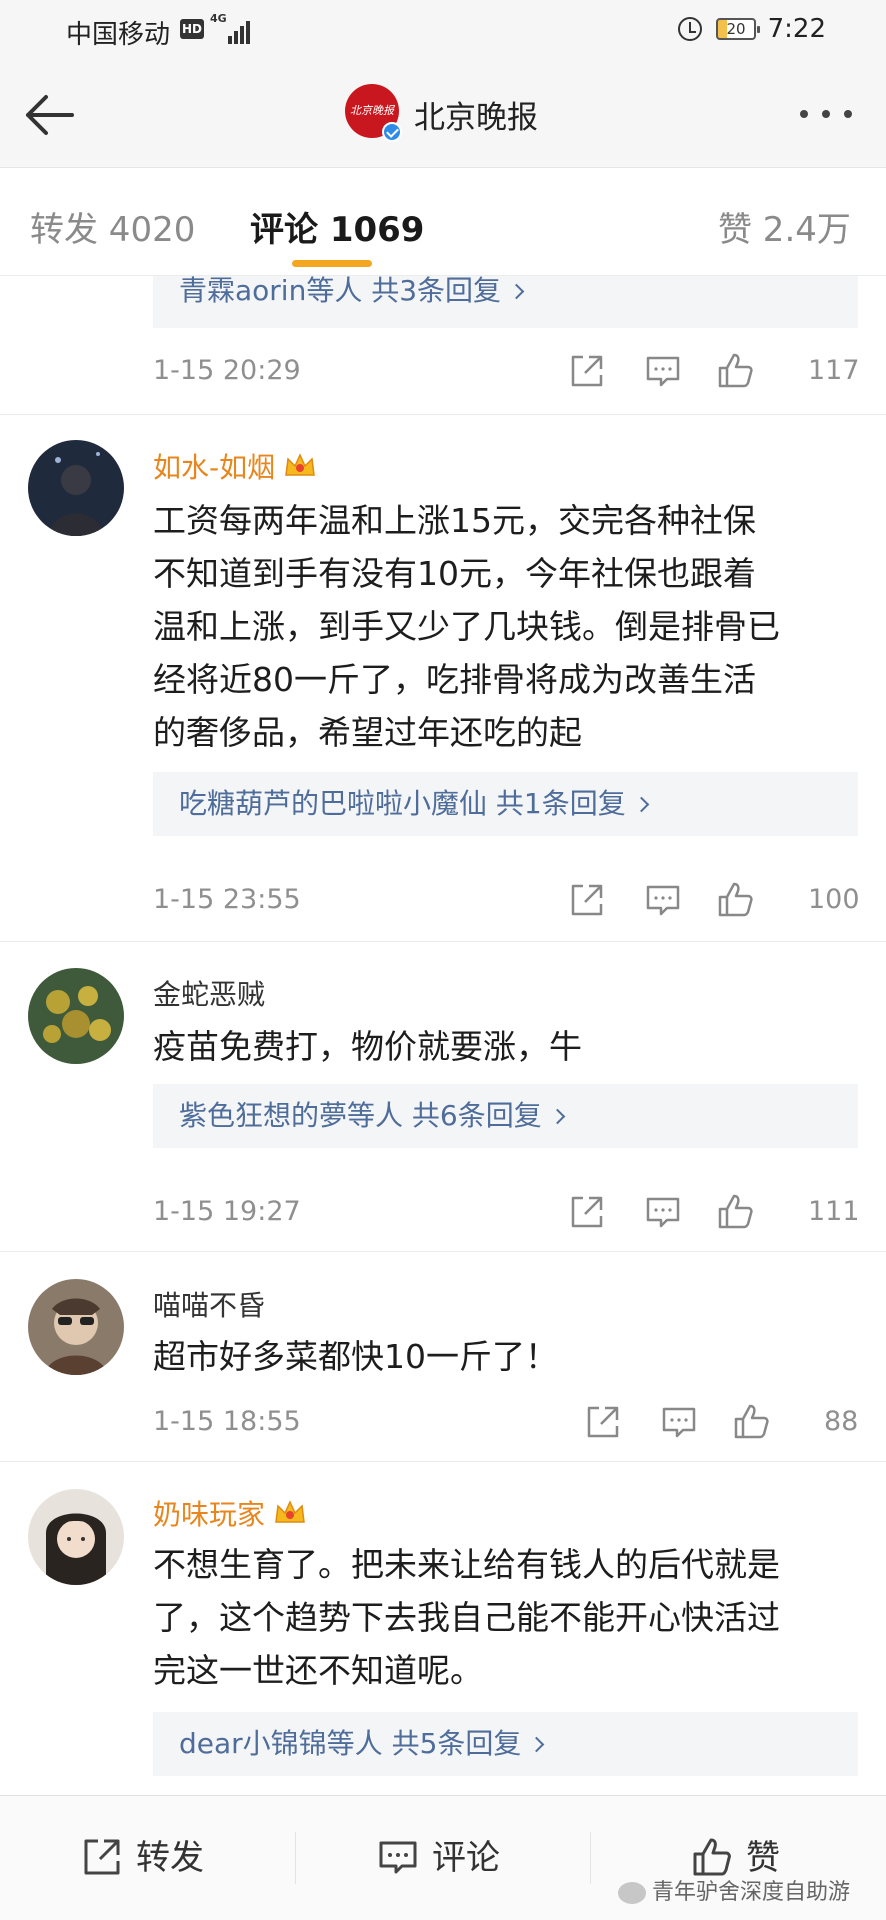 The width and height of the screenshot is (886, 1920). Describe the element at coordinates (784, 226) in the screenshot. I see `tab-likes: 赞 2.4万` at that location.